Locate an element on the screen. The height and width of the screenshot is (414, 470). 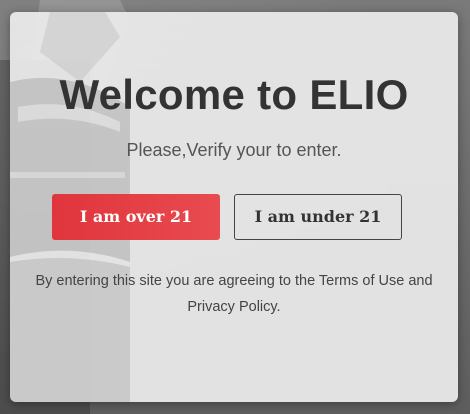
modal-subtitle: Please,Verify your to enter. is located at coordinates (234, 150).